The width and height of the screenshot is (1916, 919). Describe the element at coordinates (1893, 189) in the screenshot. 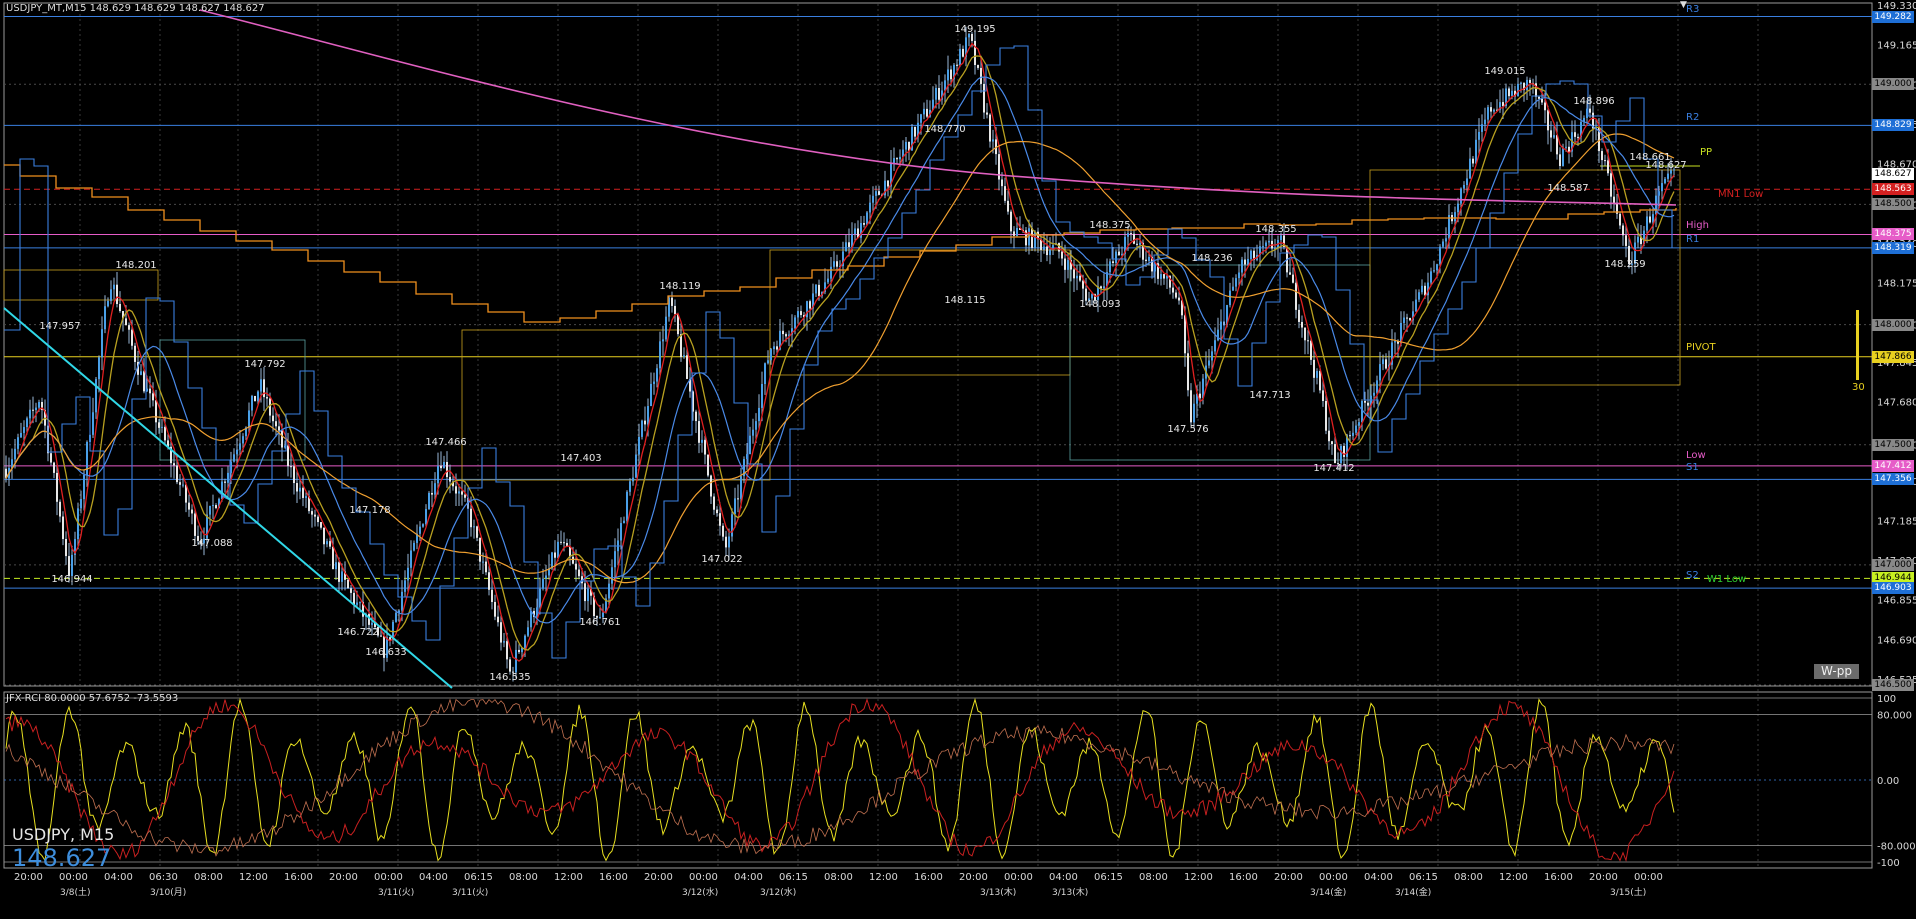

I see `price-badge: 148.563` at that location.